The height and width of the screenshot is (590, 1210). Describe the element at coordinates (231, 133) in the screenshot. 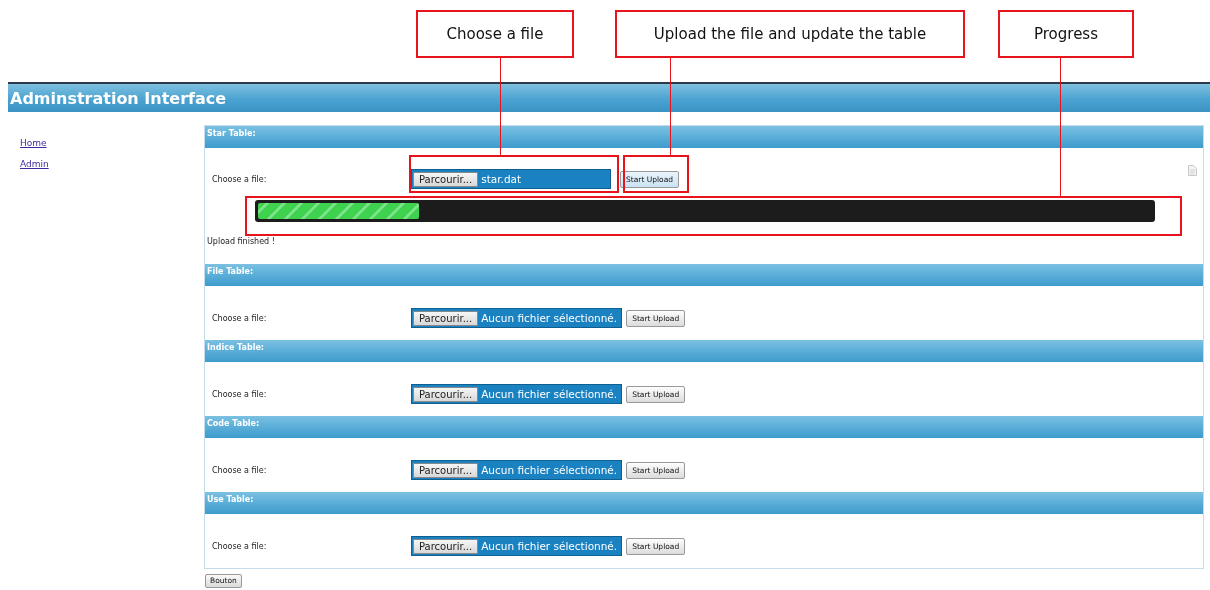

I see `section-title: Star Table:` at that location.